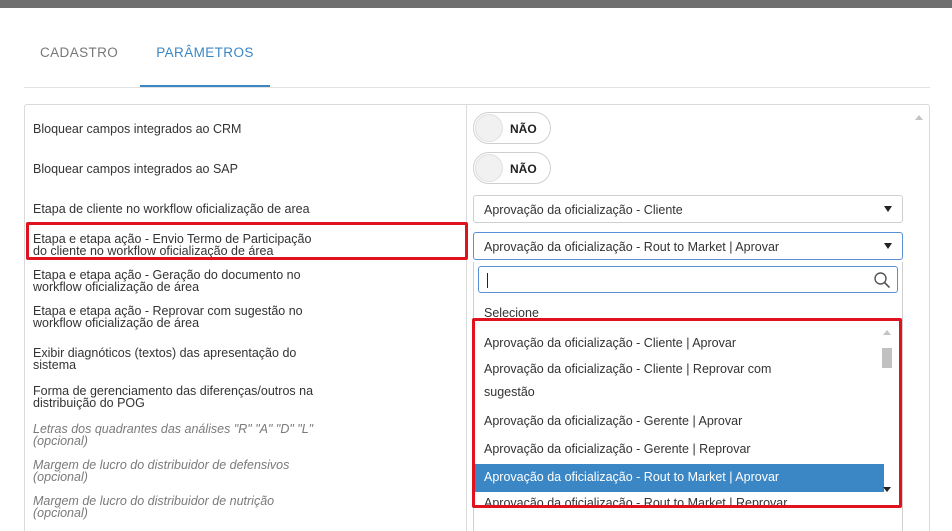  Describe the element at coordinates (79, 62) in the screenshot. I see `tab-cadastro: CADASTRO` at that location.